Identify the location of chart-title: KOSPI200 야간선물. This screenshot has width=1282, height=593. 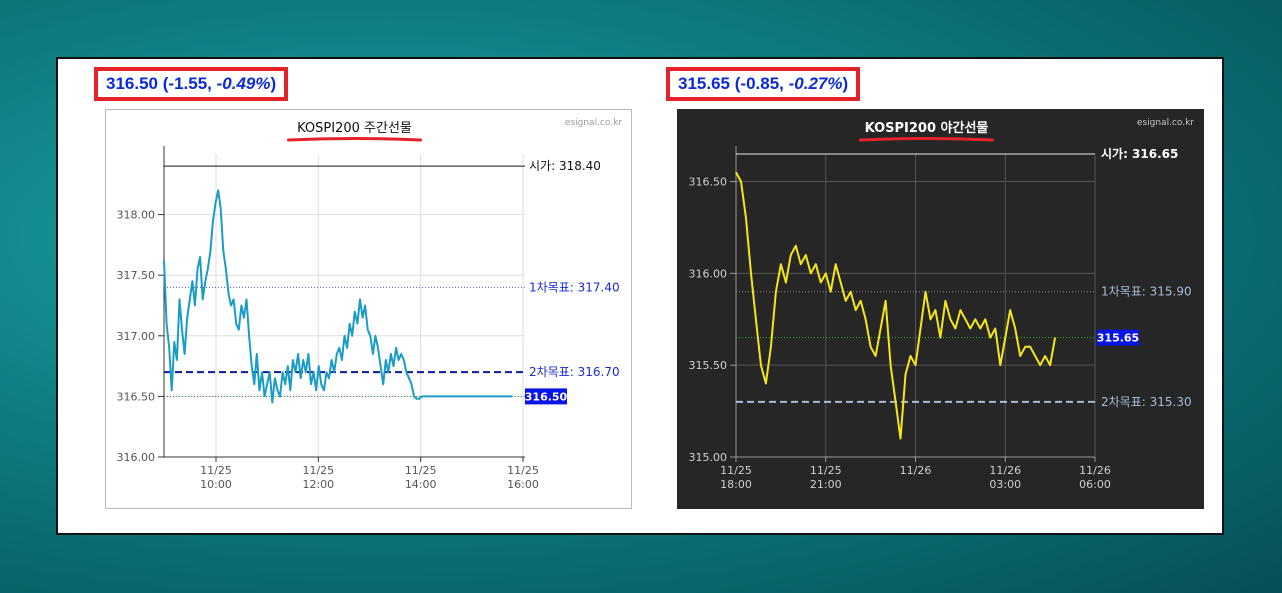
(927, 128).